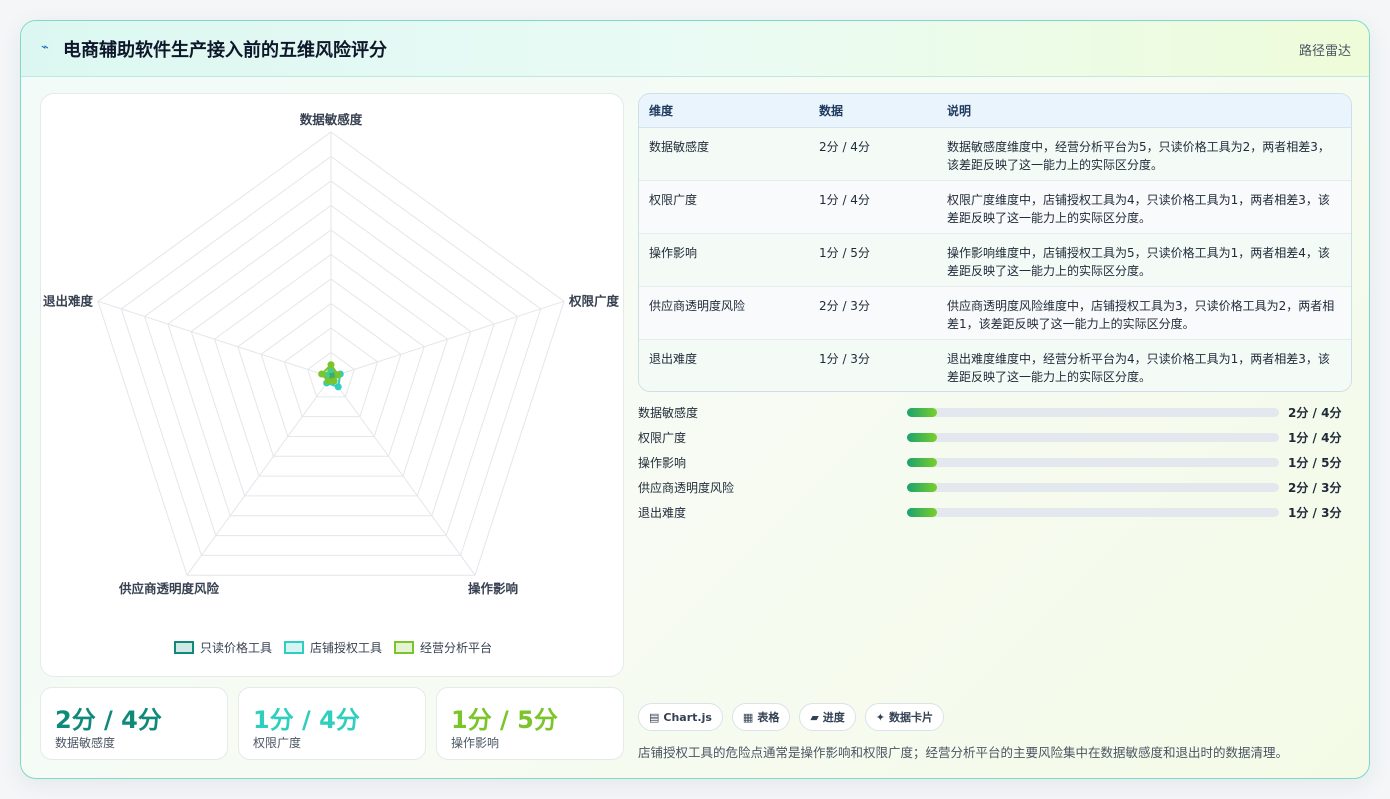  I want to click on legend-label: 只读价格工具, so click(235, 648).